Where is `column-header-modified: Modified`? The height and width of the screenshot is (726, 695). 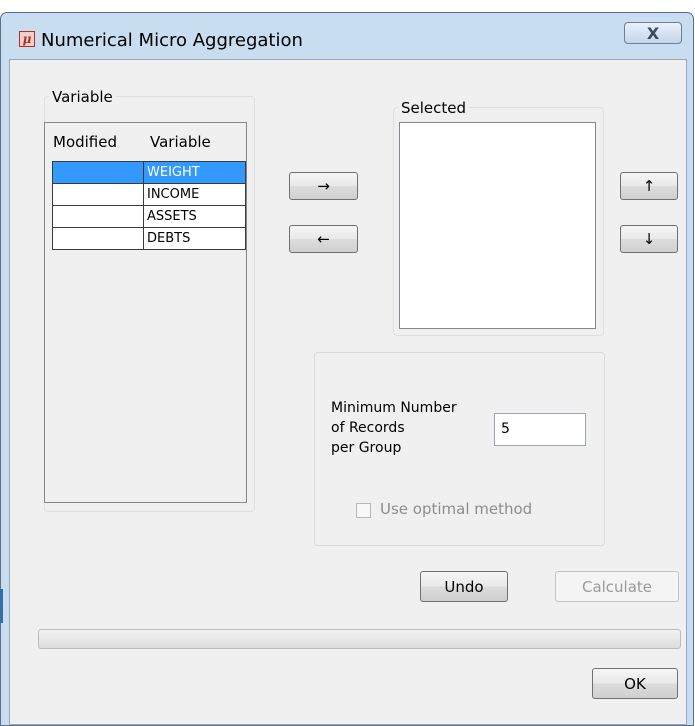 column-header-modified: Modified is located at coordinates (93, 142).